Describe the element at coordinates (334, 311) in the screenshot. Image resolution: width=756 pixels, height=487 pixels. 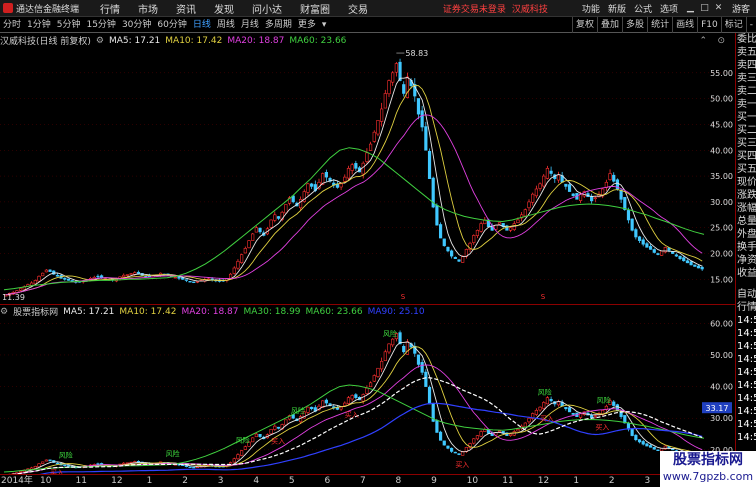
I see `sub-legend-ma60: MA60: 23.66` at that location.